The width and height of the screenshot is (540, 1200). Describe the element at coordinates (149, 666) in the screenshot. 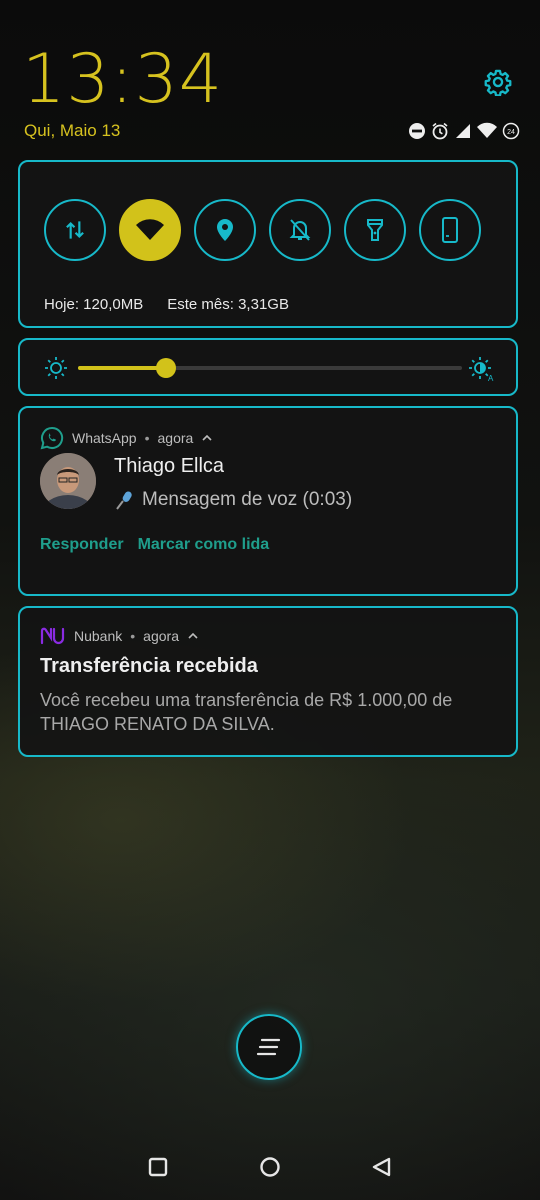

I see `notification-title: Transferência recebida` at that location.